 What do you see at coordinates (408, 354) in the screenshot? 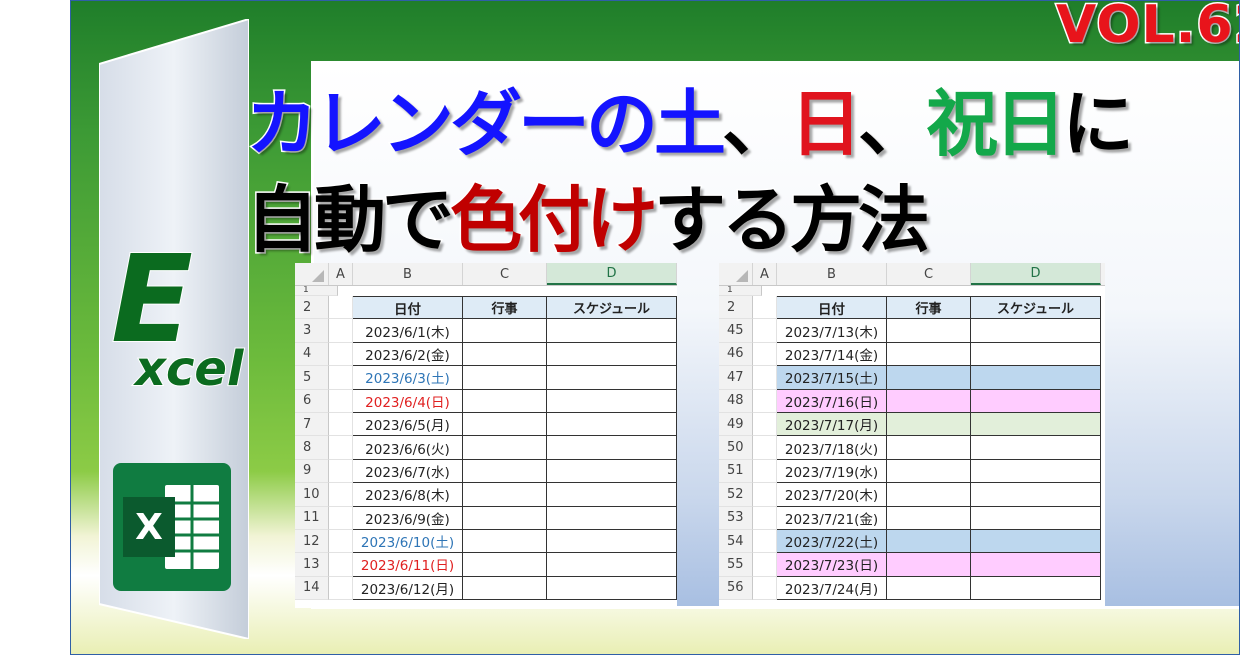
I see `date-cell: 2023/6/2(金)` at bounding box center [408, 354].